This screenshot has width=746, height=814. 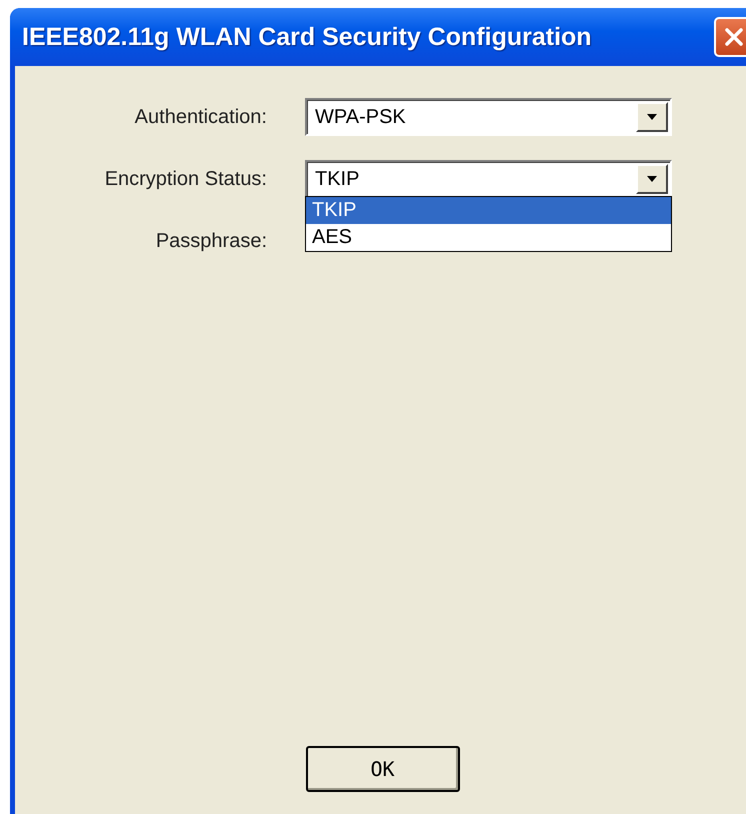 I want to click on field-label: Authentication:, so click(x=200, y=117).